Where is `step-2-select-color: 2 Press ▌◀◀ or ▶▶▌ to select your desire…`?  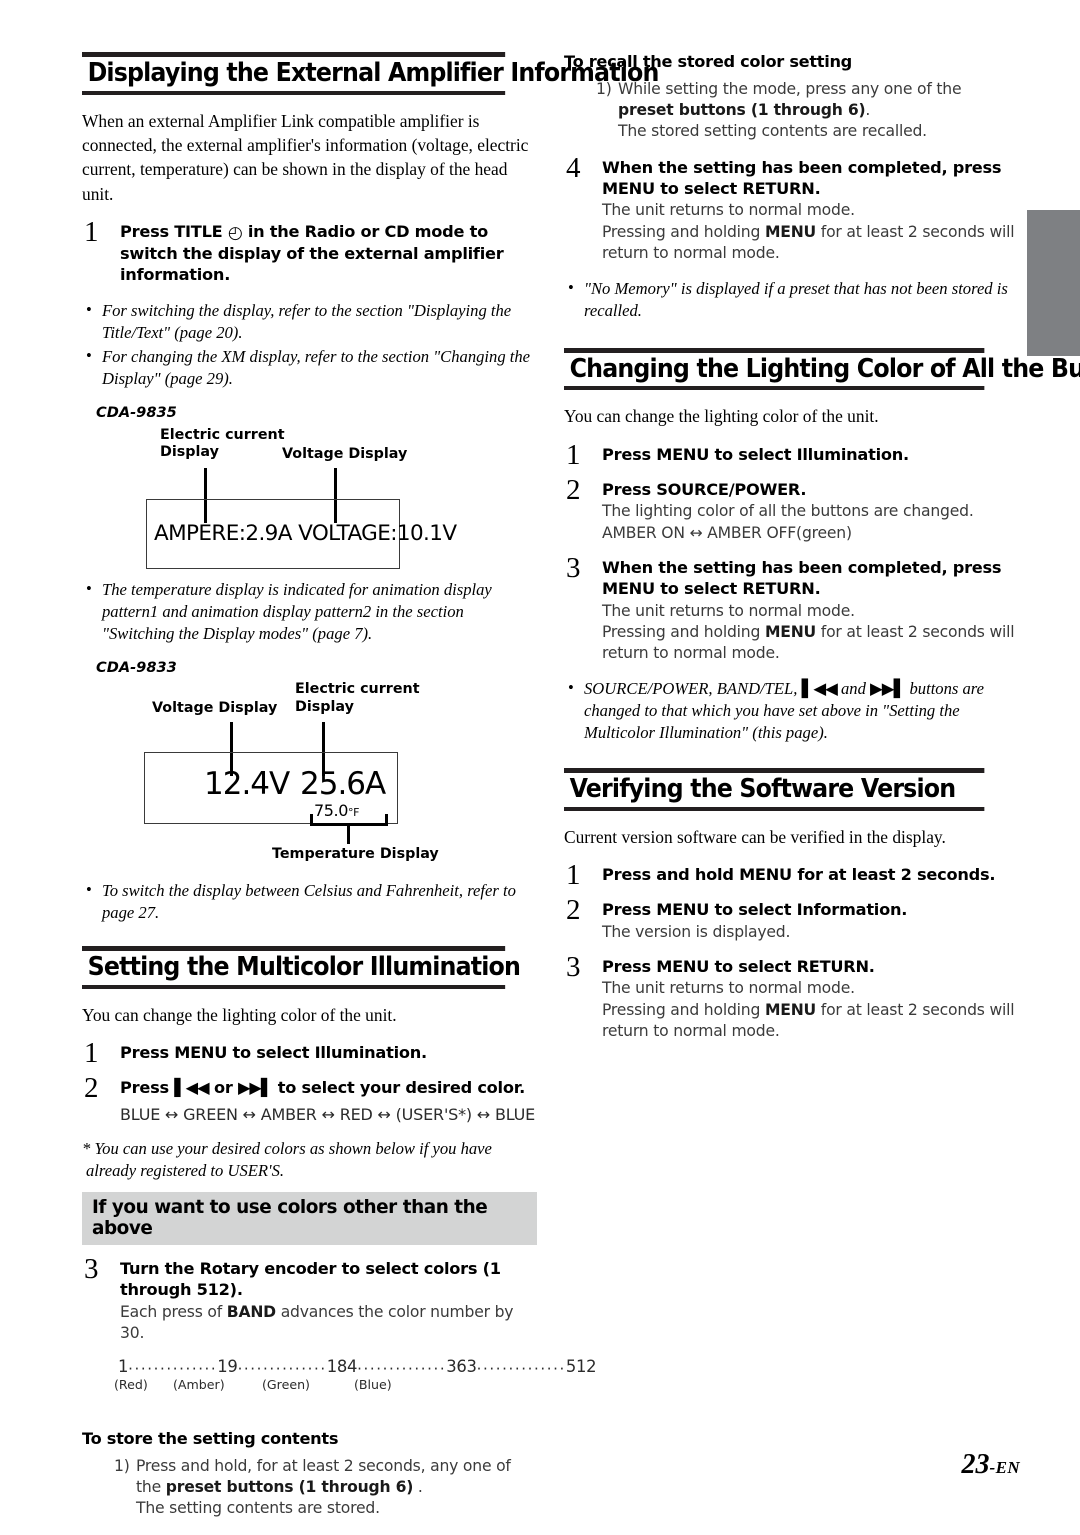
step-2-select-color: 2 Press ▌◀◀ or ▶▶▌ to select your desire… is located at coordinates (309, 1088).